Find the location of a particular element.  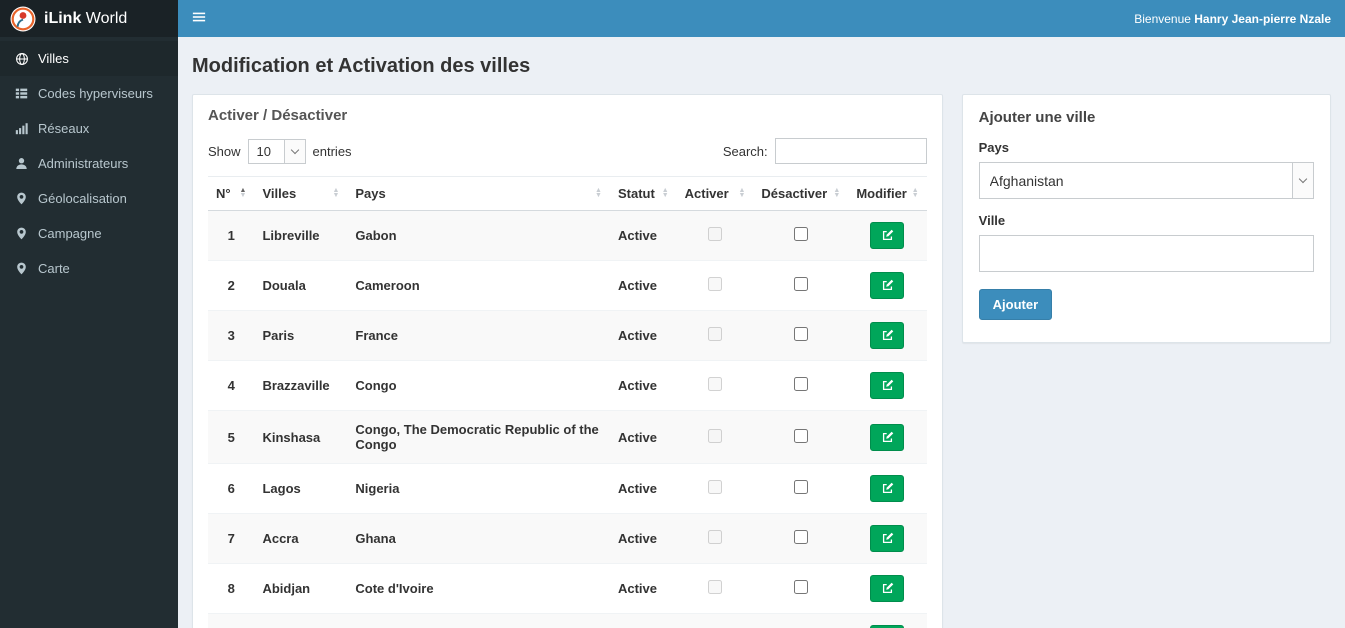

table-row: 8 Abidjan Cote d'Ivoire Active is located at coordinates (567, 588).